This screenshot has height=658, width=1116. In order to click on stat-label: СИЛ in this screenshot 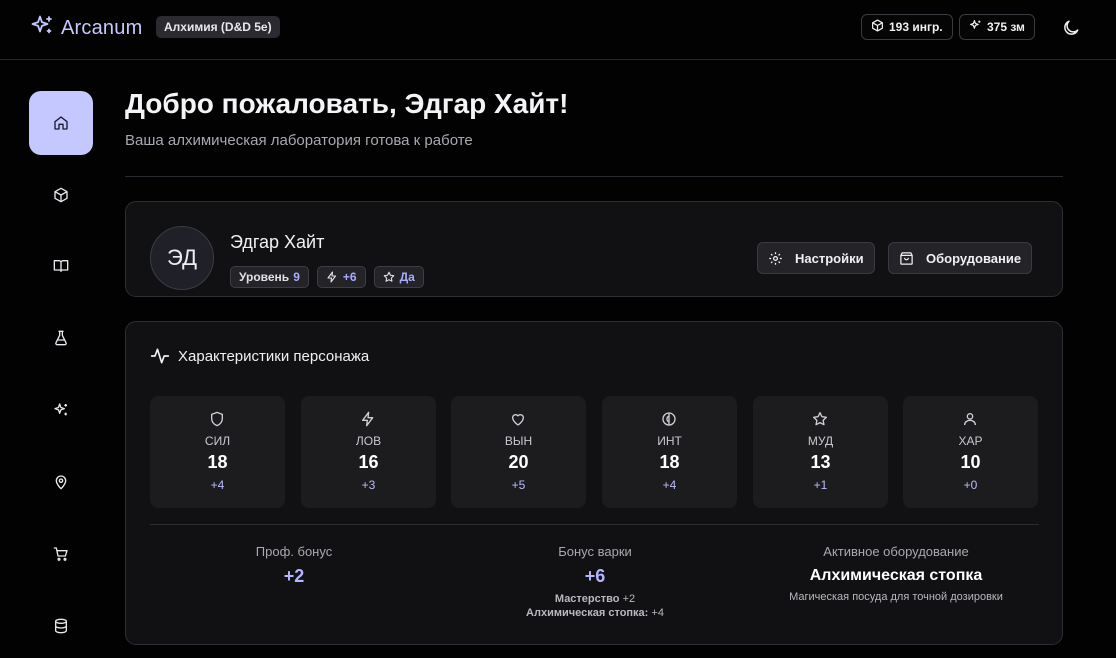, I will do `click(217, 441)`.